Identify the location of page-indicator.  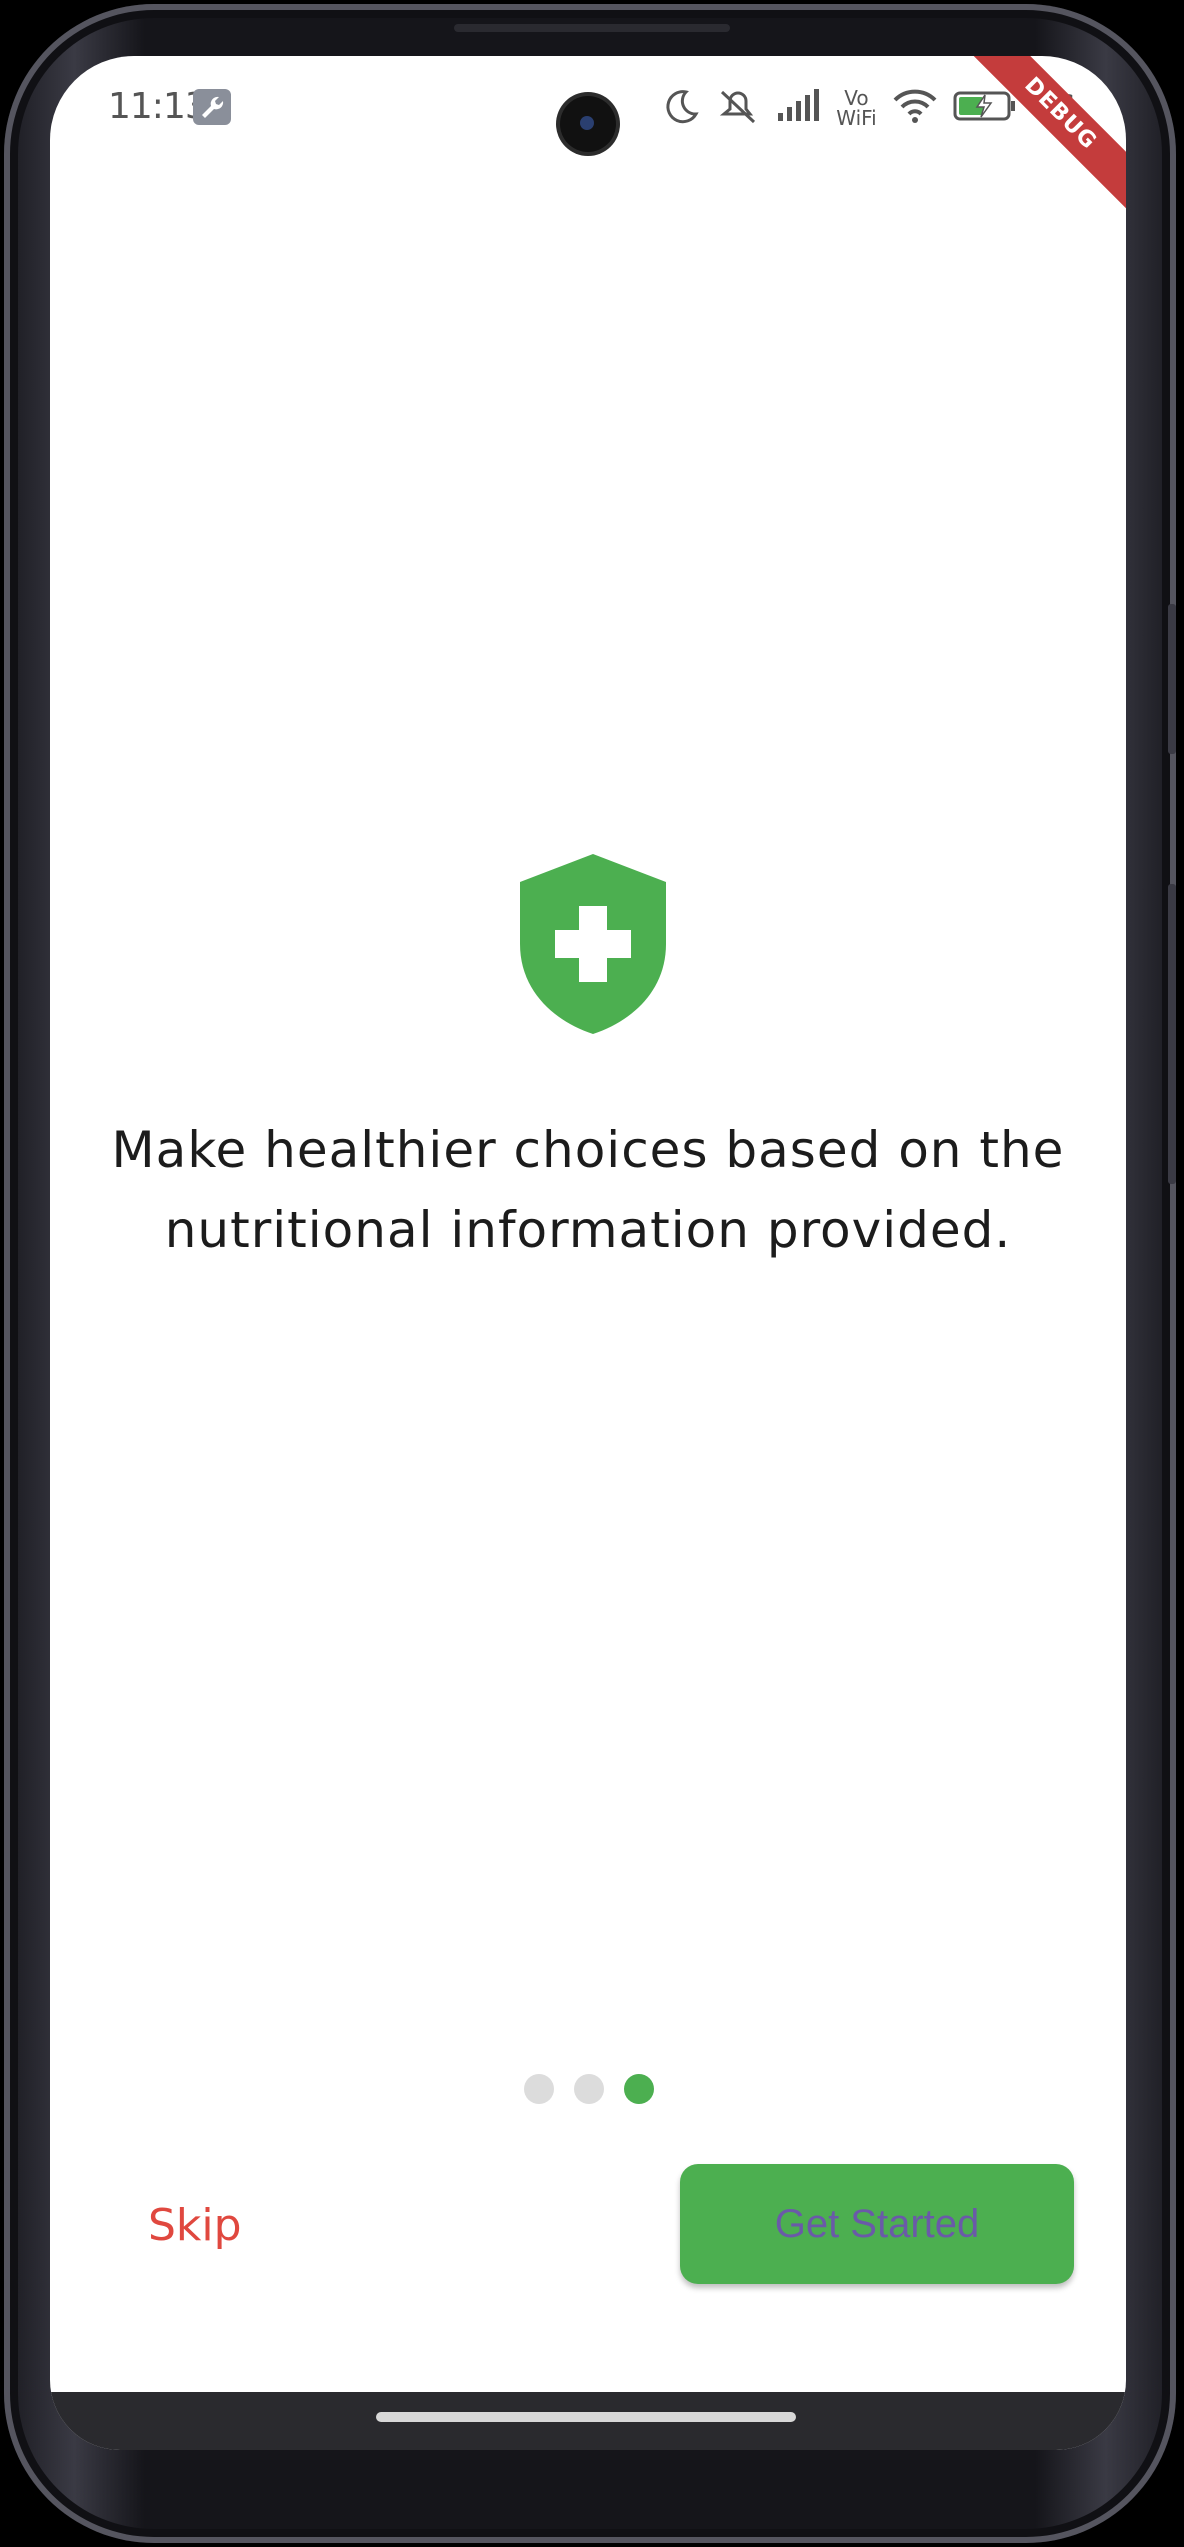
(589, 2089).